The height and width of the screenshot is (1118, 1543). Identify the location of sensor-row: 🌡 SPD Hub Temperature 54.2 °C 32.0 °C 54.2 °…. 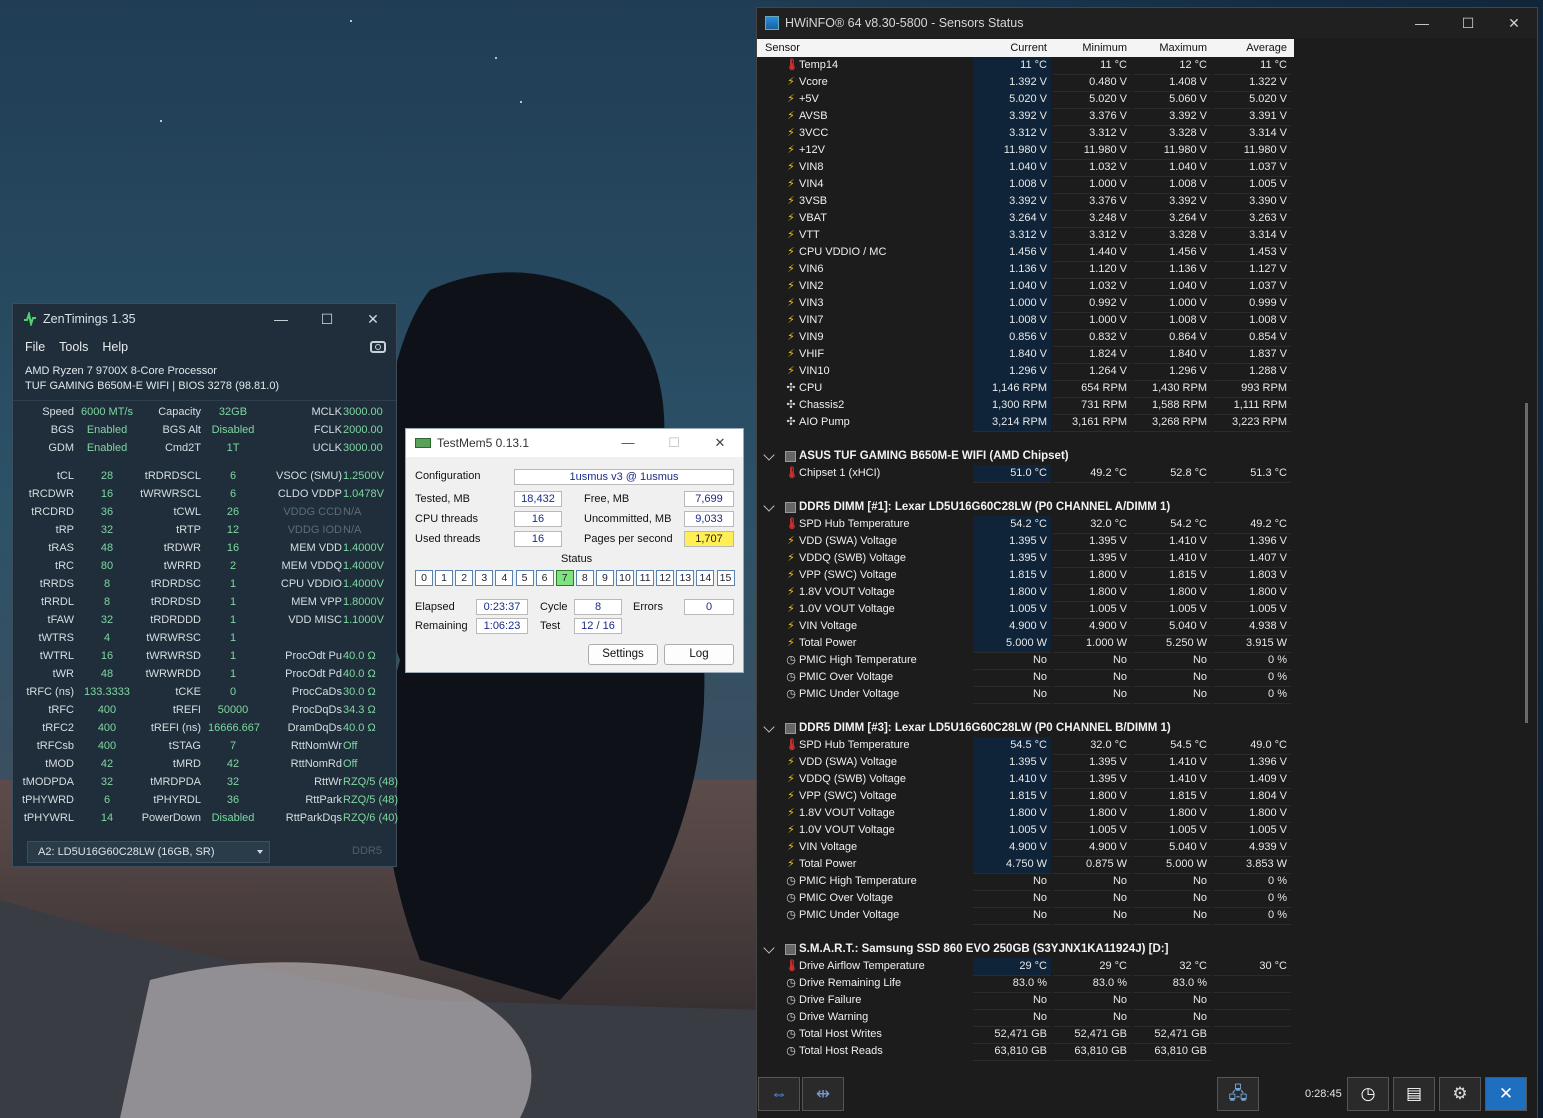
(1025, 525).